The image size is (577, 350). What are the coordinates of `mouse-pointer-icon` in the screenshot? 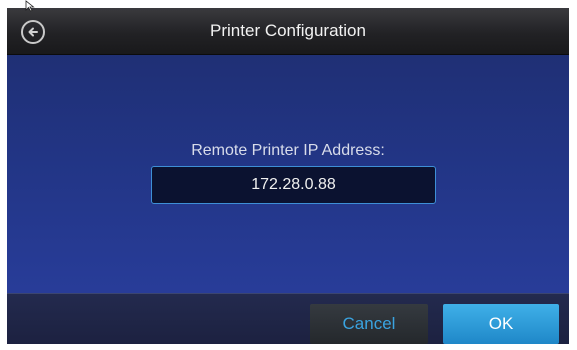 It's located at (30, 6).